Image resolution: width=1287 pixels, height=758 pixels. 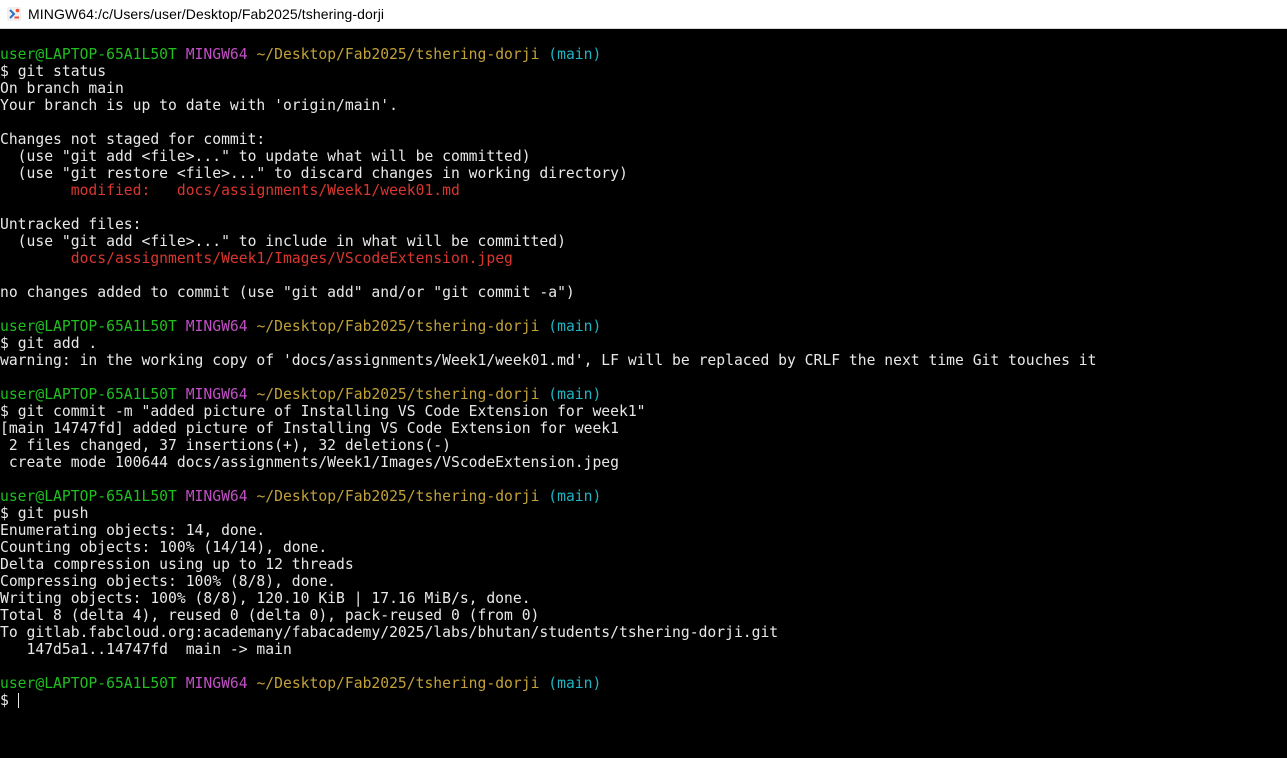 I want to click on output-line: Compressing objects: 100% (8/8), done., so click(x=643, y=581).